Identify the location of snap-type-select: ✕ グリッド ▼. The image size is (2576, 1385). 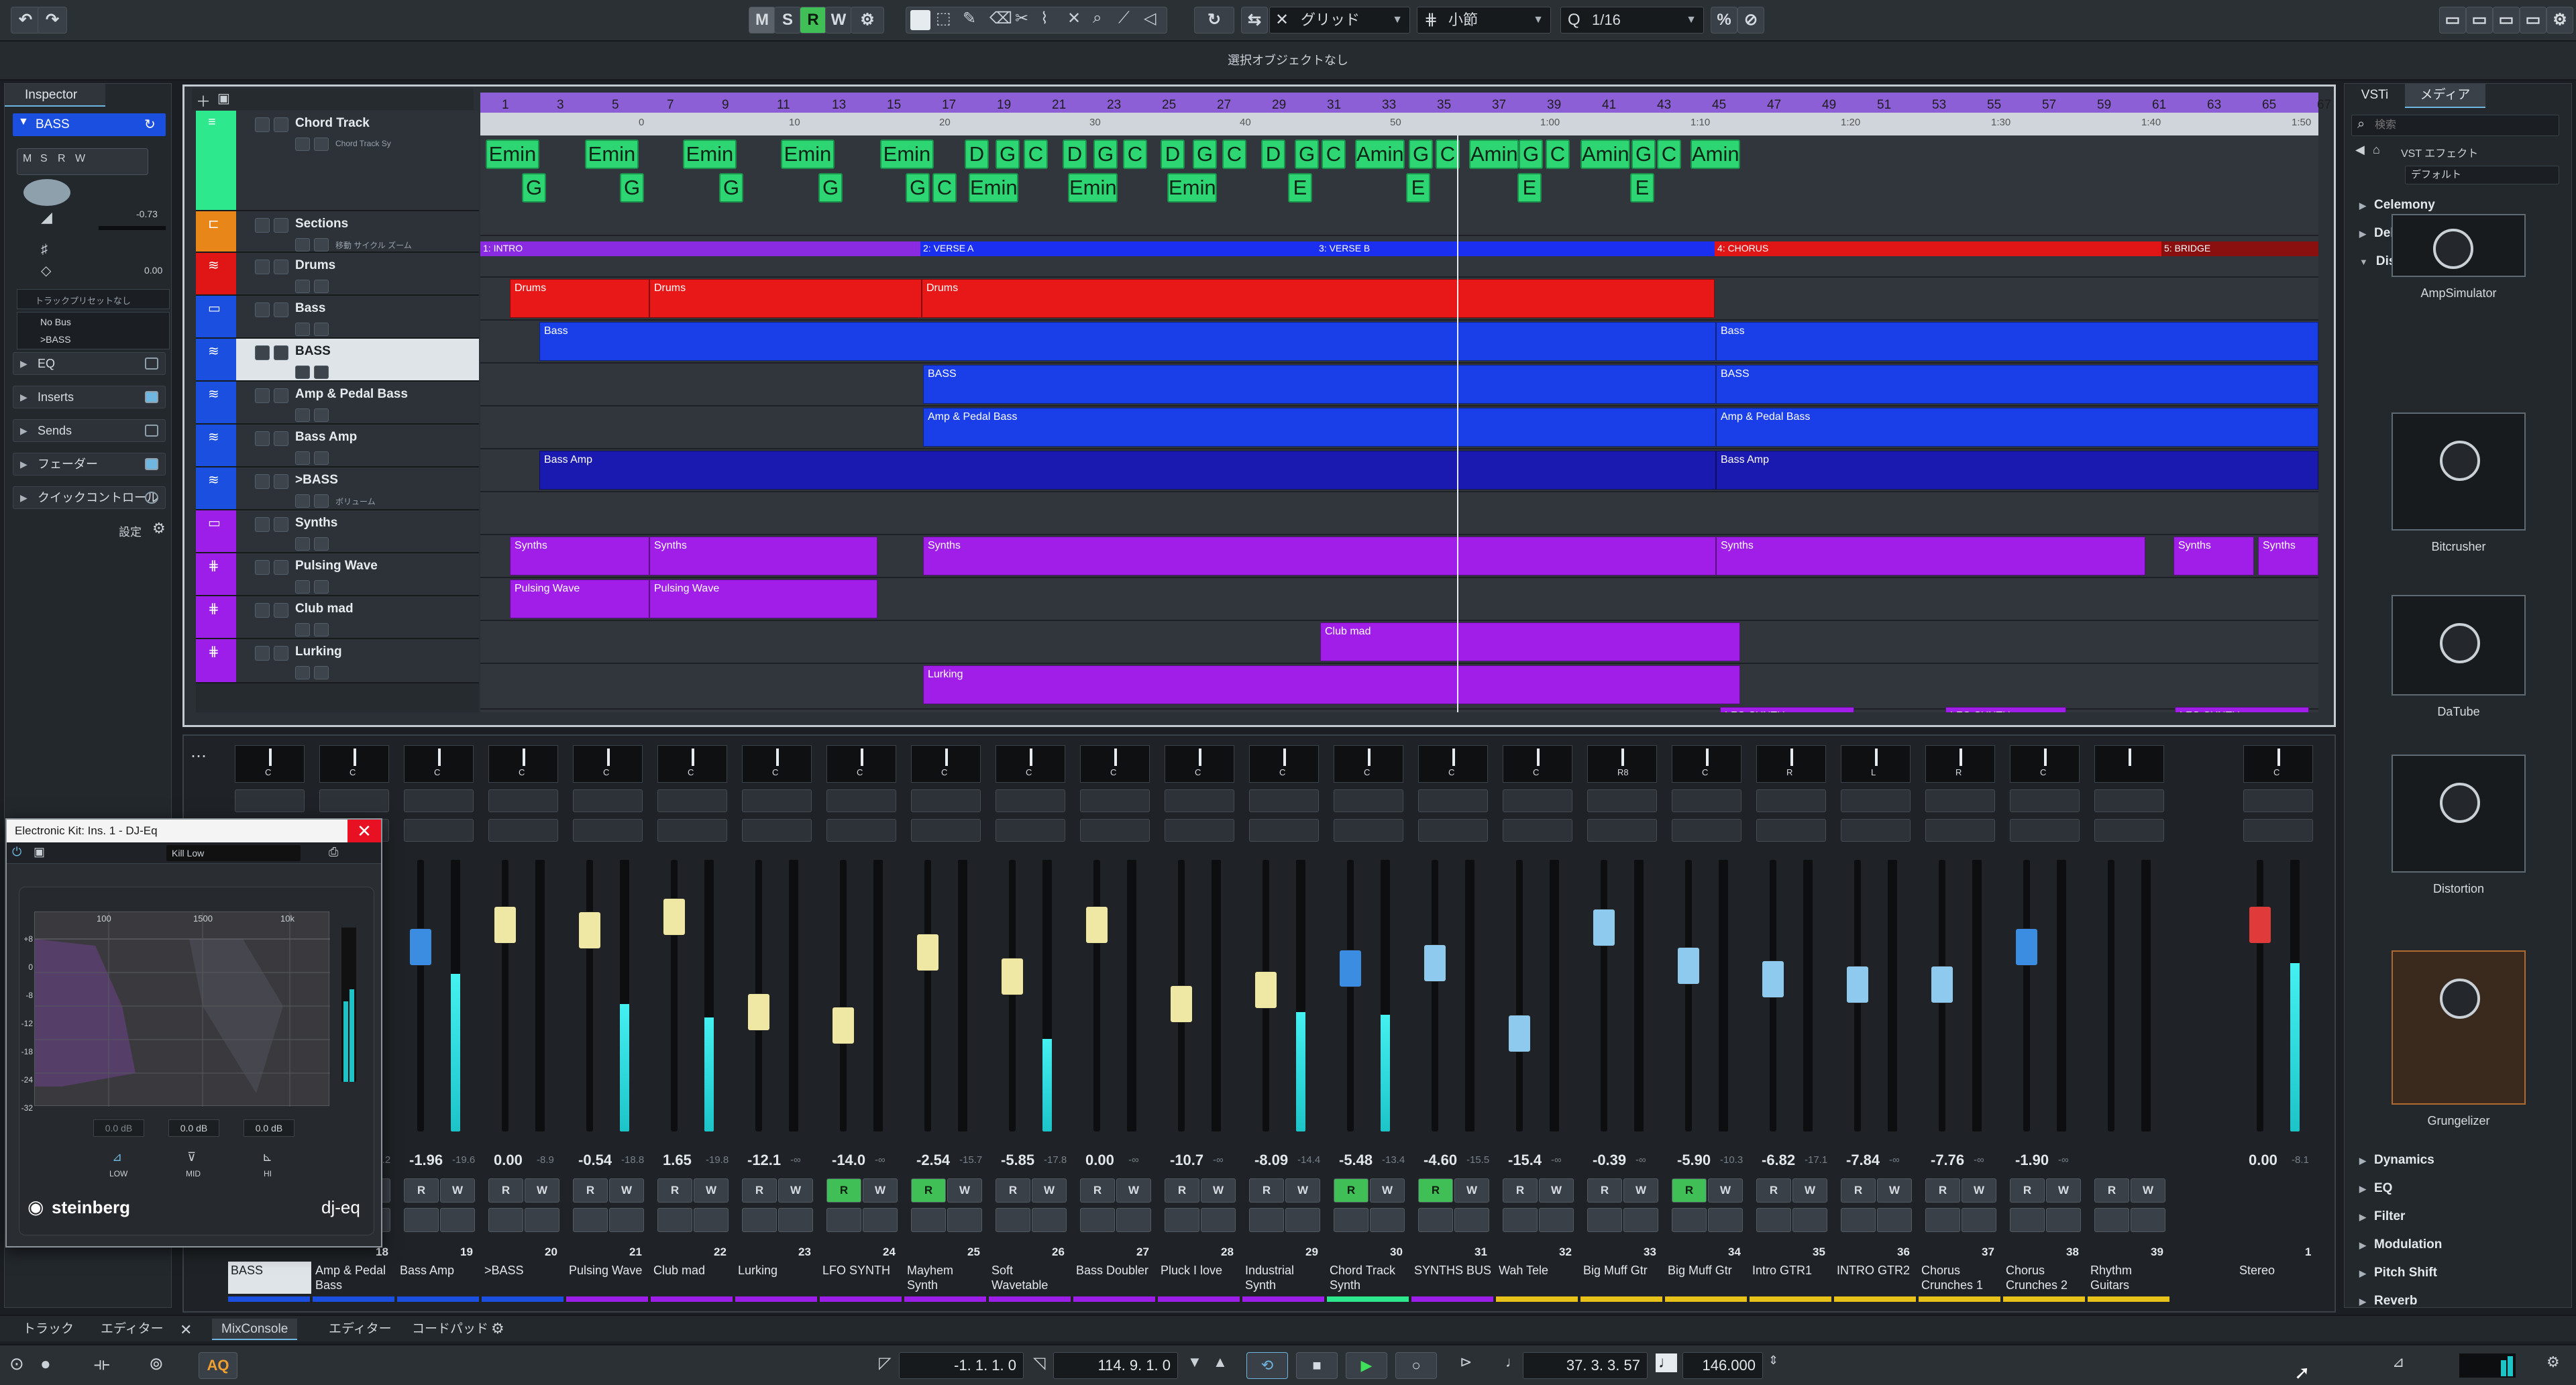
(1339, 20).